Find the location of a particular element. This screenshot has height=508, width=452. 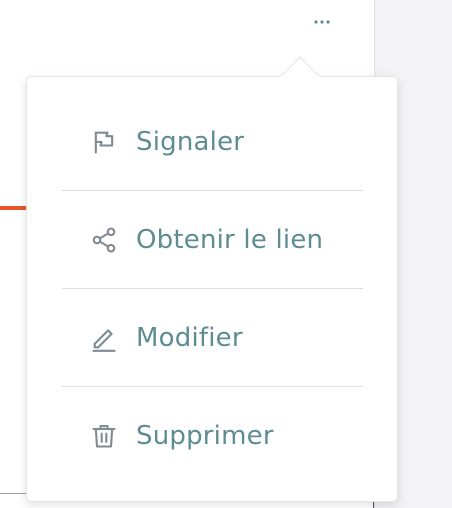

menu-item-delete: Supprimer is located at coordinates (212, 436).